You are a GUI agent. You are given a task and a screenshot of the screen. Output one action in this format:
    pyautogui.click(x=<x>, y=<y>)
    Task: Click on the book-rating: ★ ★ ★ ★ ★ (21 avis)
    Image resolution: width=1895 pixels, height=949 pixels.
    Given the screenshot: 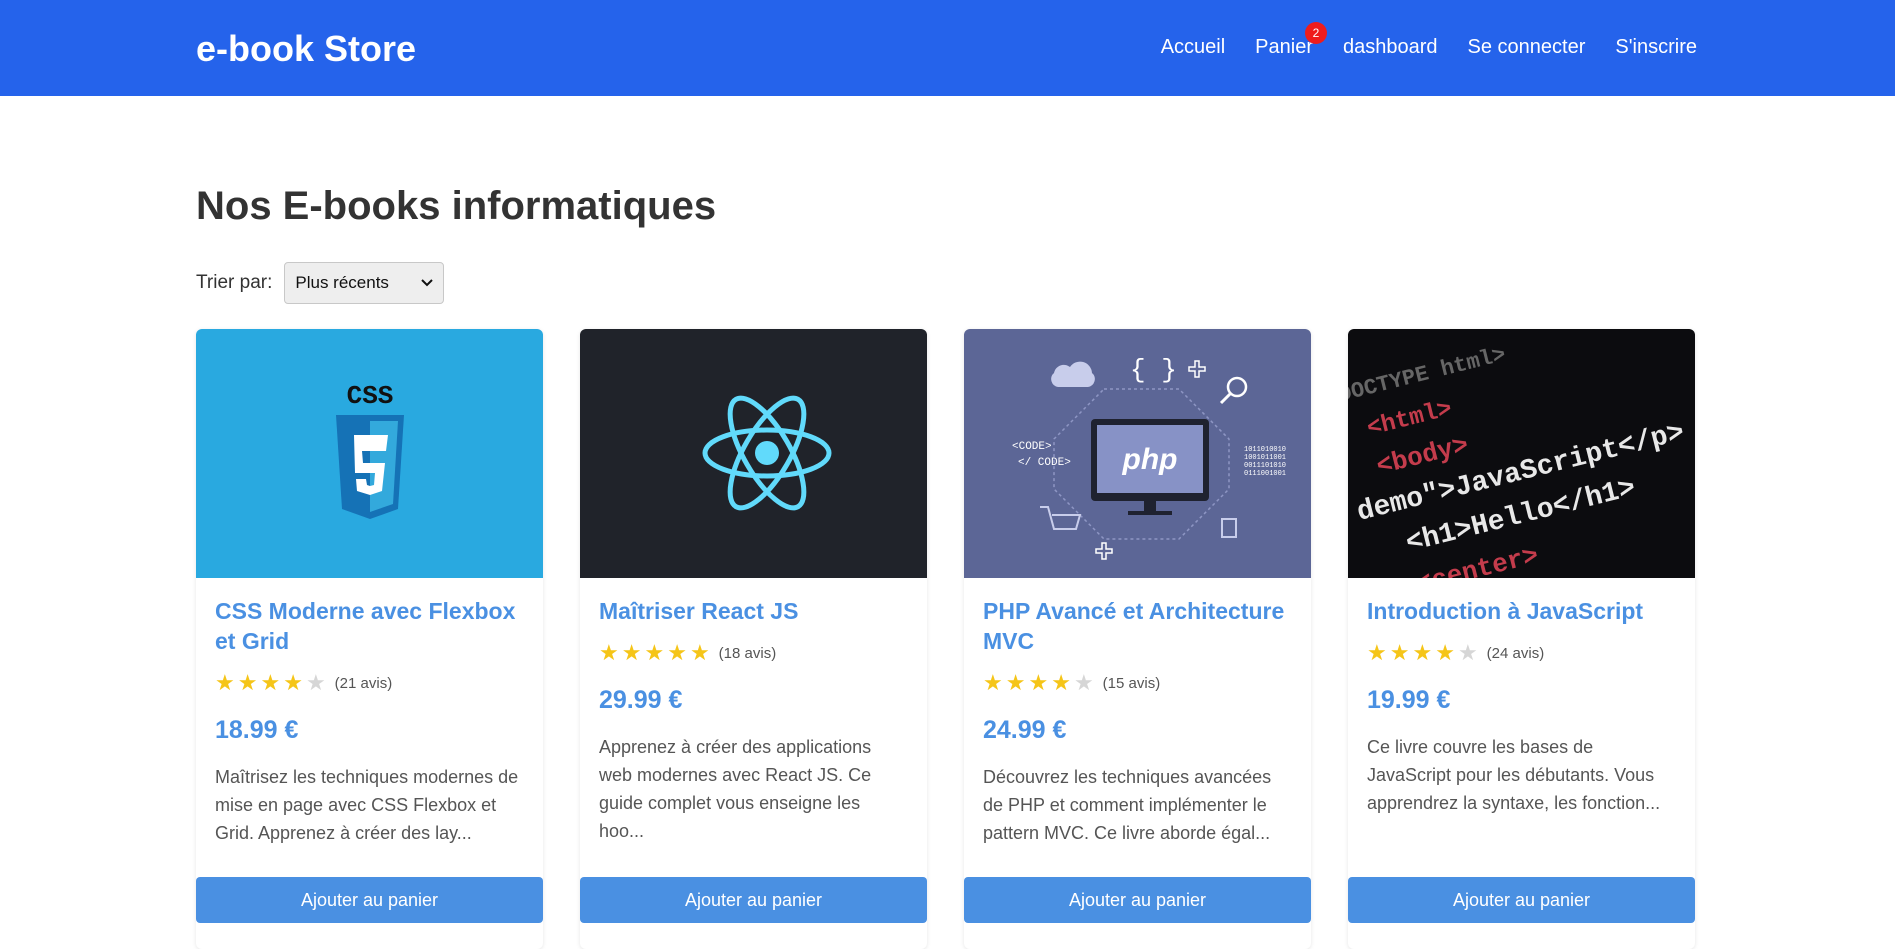 What is the action you would take?
    pyautogui.click(x=369, y=683)
    